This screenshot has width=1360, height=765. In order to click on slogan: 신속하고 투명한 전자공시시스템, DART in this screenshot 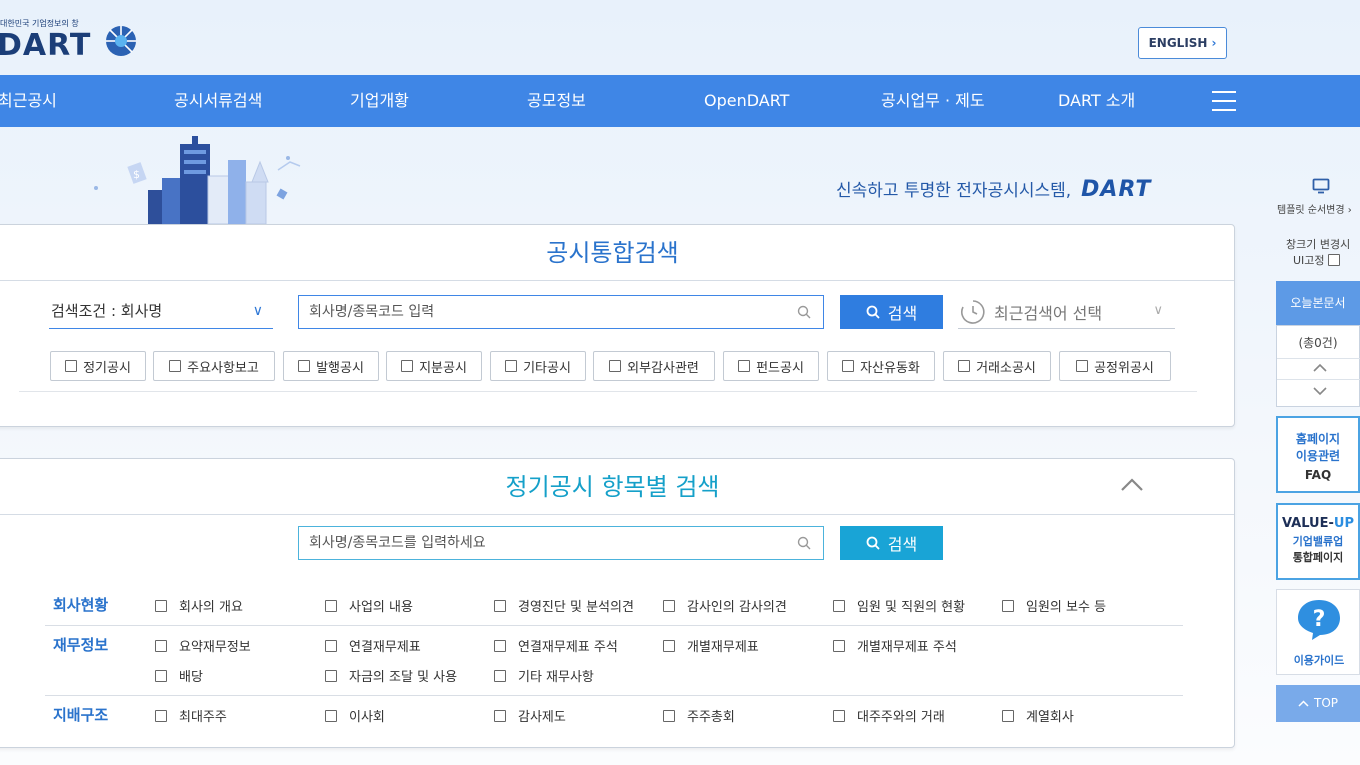, I will do `click(993, 189)`.